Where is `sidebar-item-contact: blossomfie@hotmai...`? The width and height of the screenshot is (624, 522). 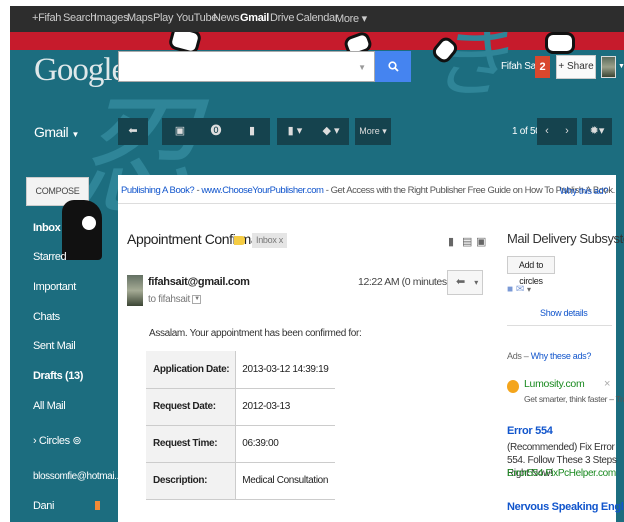
sidebar-item-contact: blossomfie@hotmai... is located at coordinates (77, 476).